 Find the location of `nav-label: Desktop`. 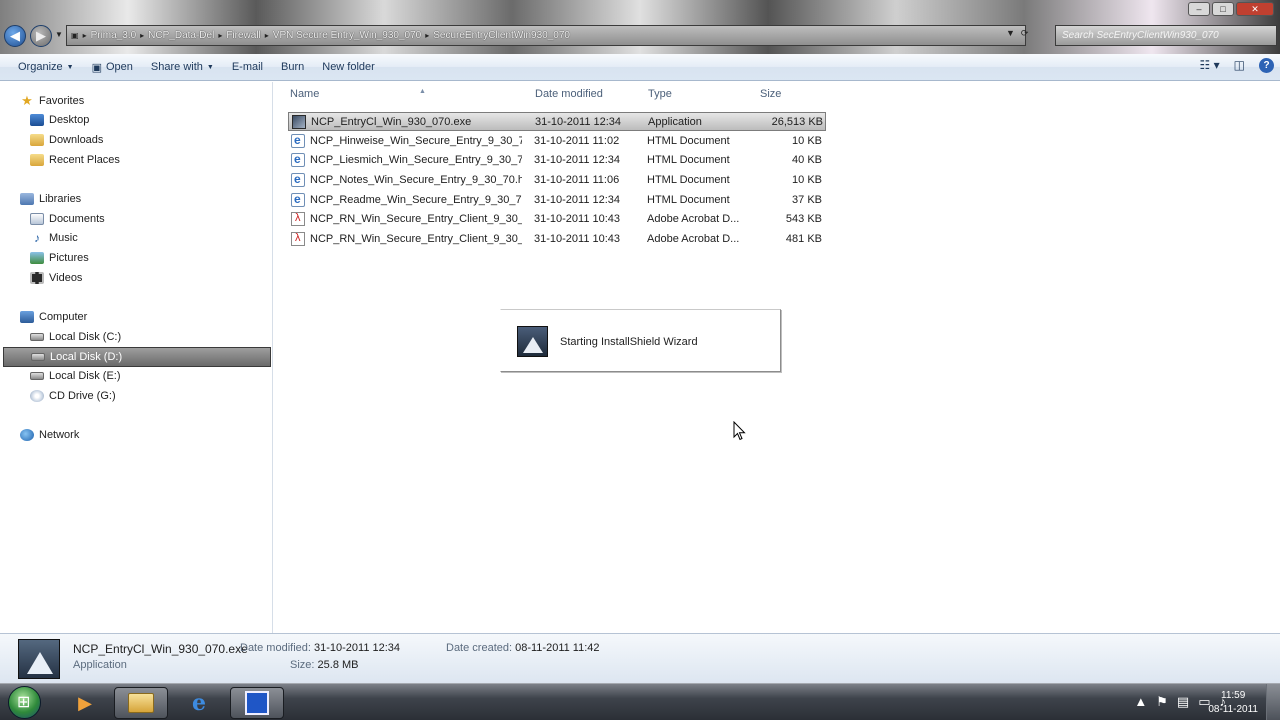

nav-label: Desktop is located at coordinates (69, 120).